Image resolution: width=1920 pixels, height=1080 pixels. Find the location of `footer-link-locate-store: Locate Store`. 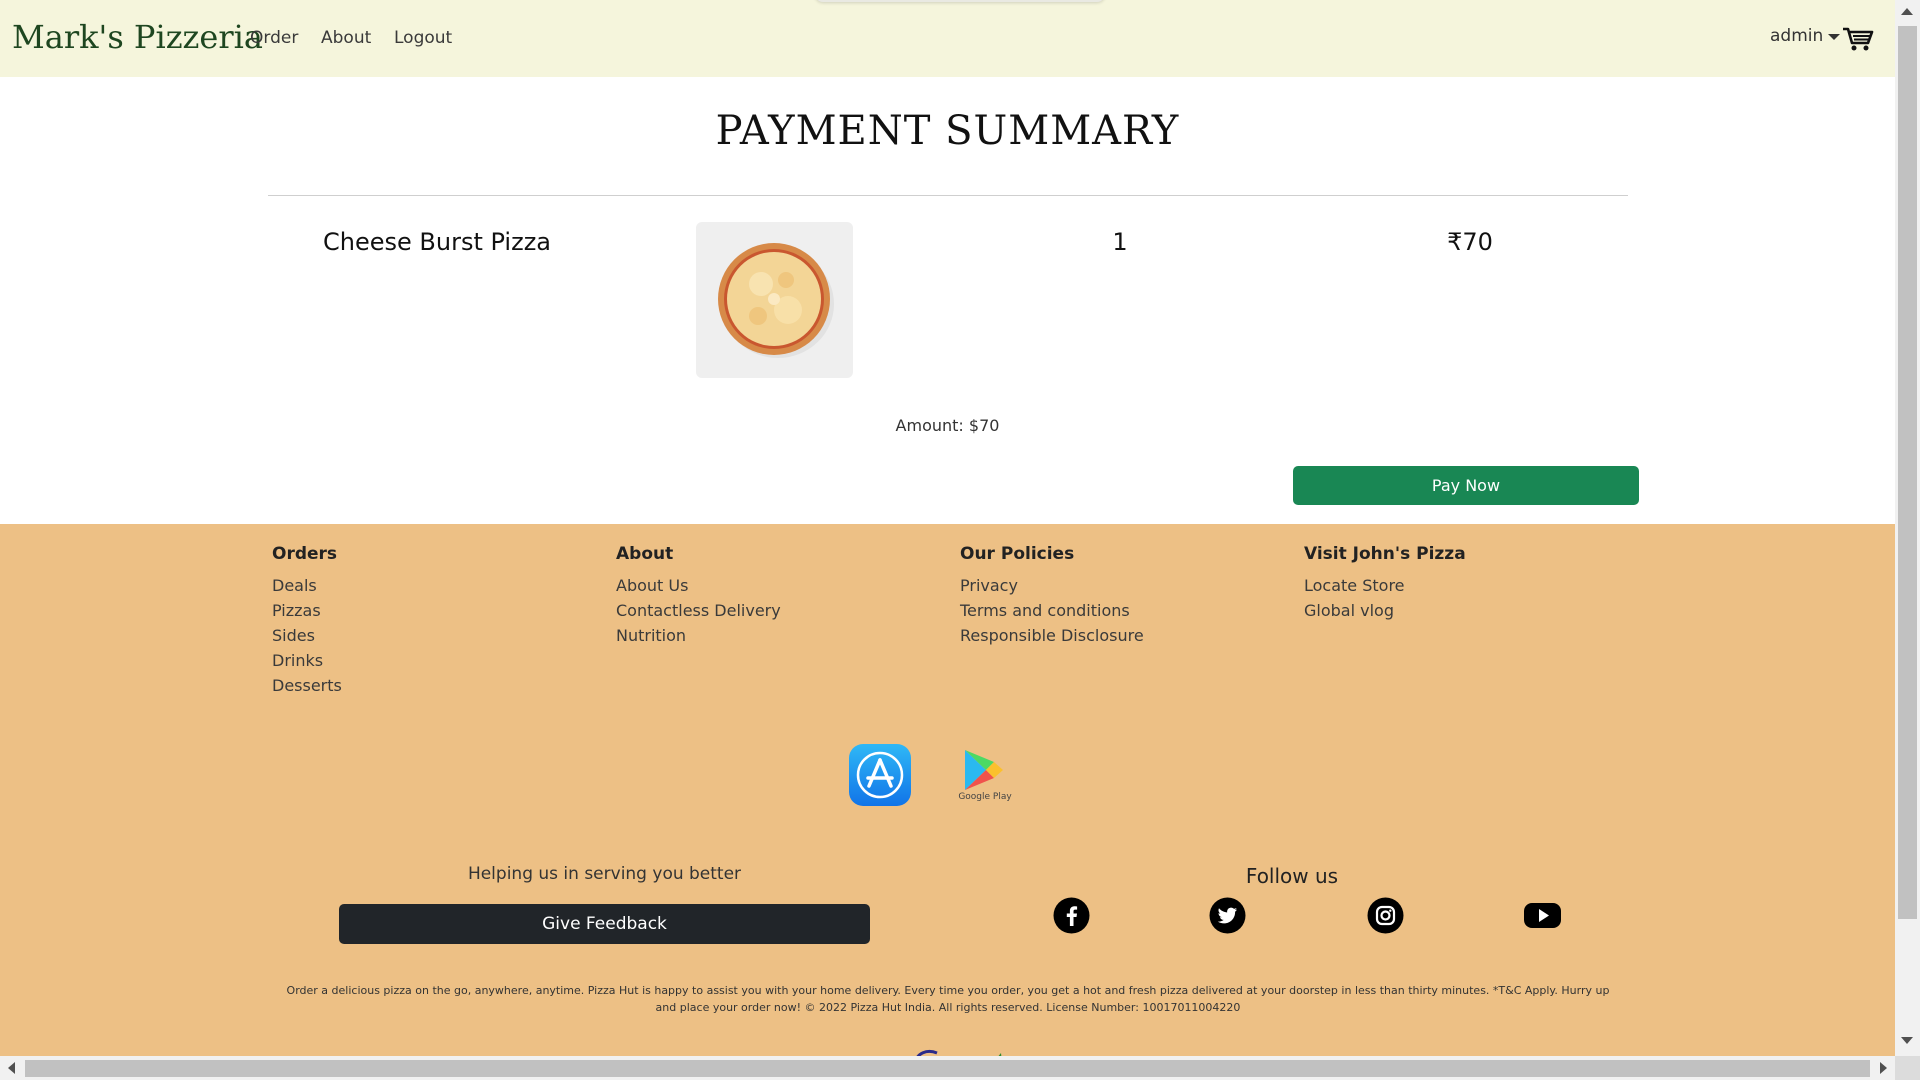

footer-link-locate-store: Locate Store is located at coordinates (1385, 585).